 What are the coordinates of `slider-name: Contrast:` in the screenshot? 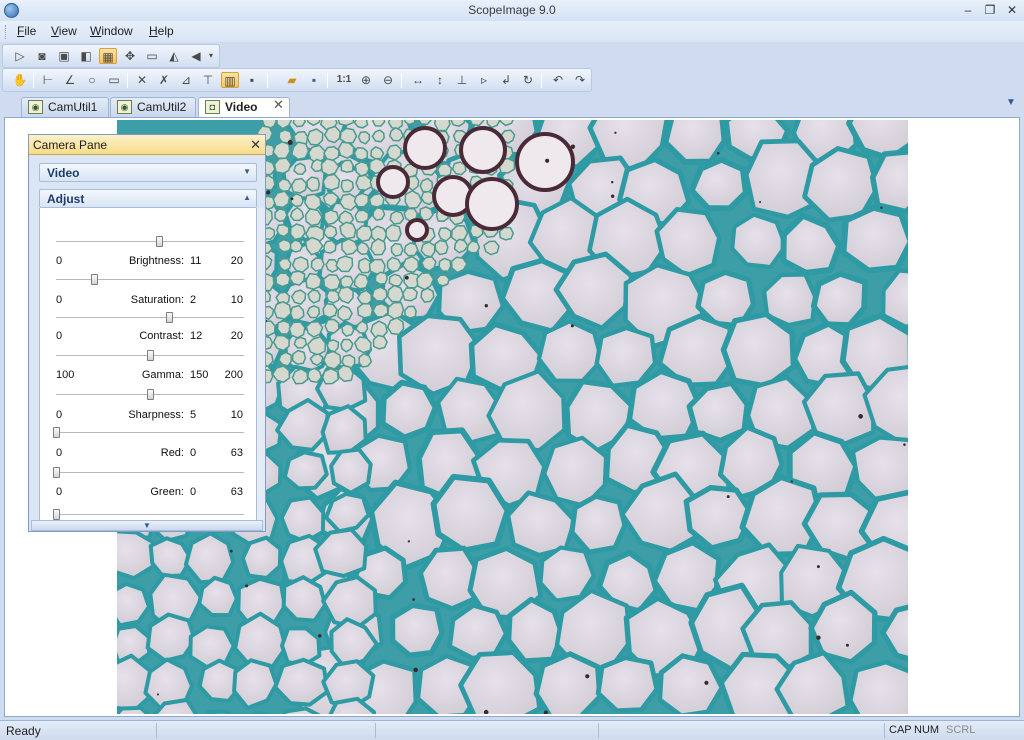 It's located at (161, 336).